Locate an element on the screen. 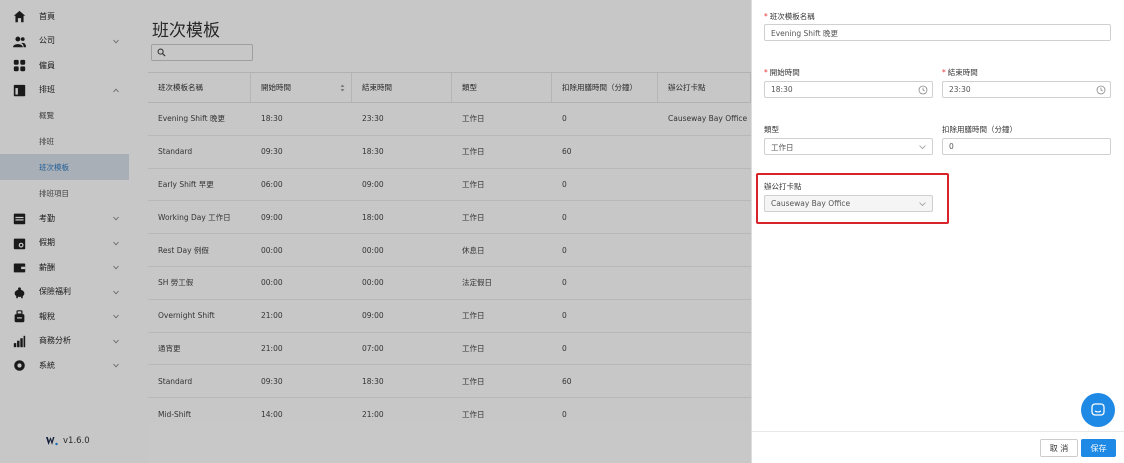  search-box is located at coordinates (202, 52).